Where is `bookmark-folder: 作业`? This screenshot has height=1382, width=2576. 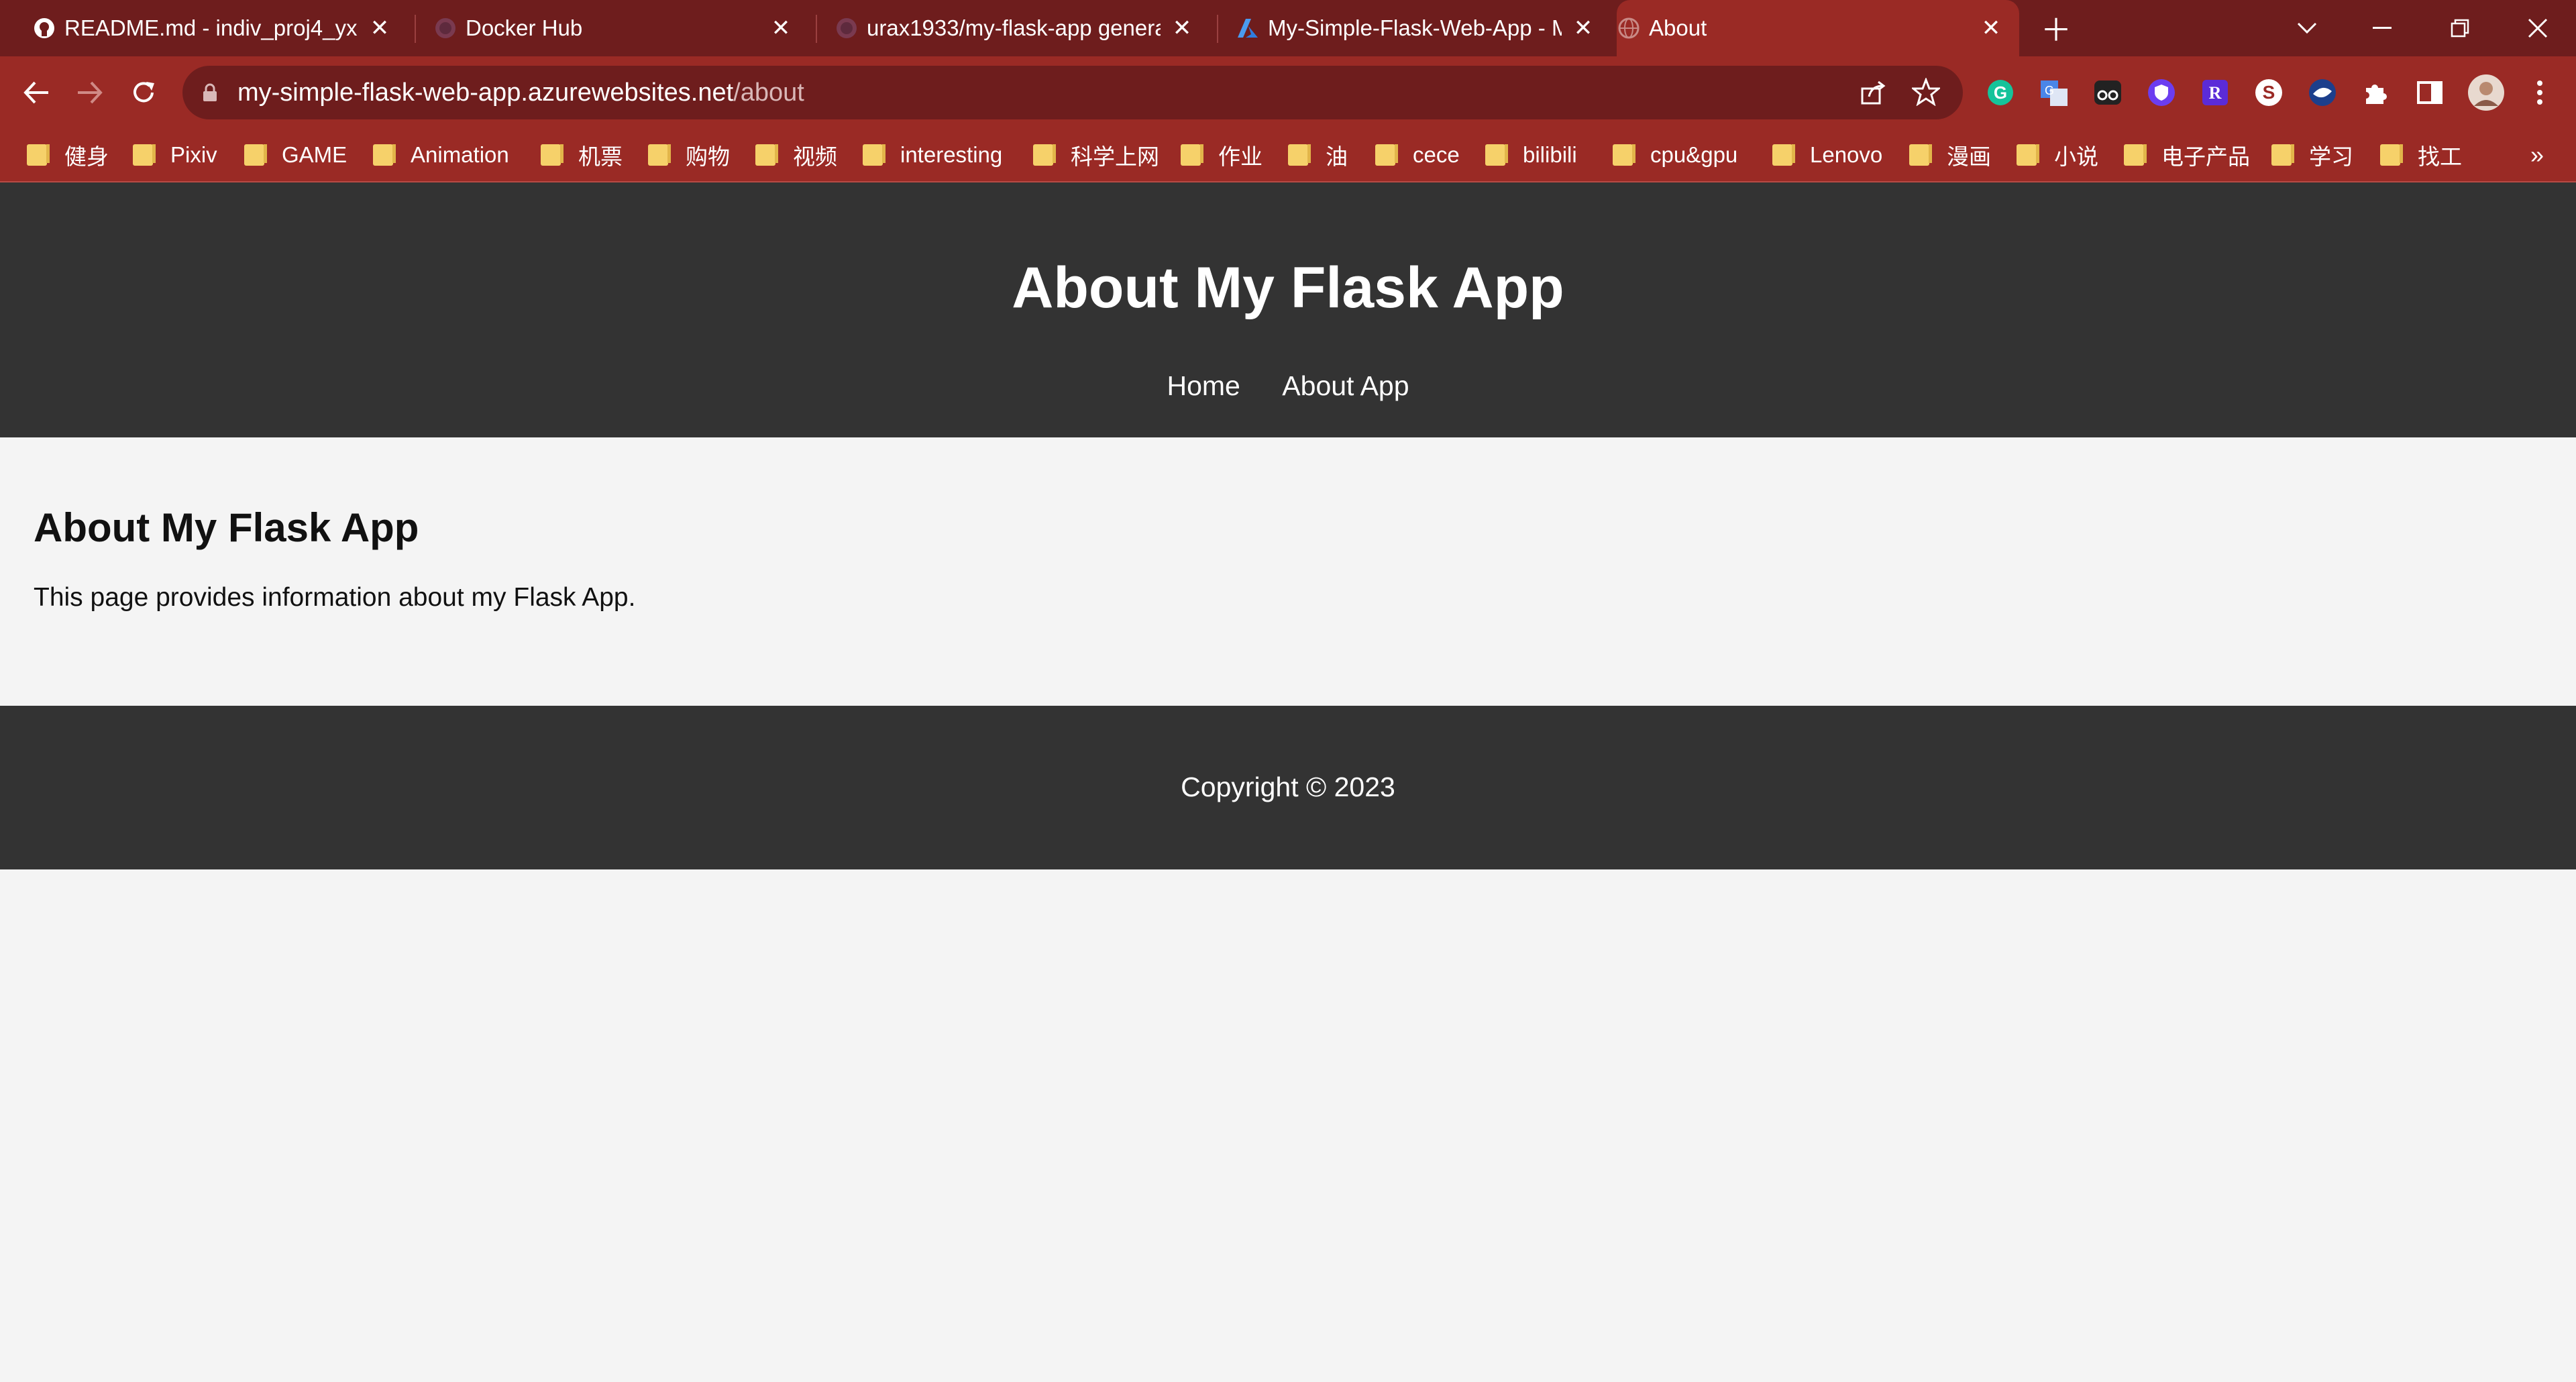
bookmark-folder: 作业 is located at coordinates (1222, 155).